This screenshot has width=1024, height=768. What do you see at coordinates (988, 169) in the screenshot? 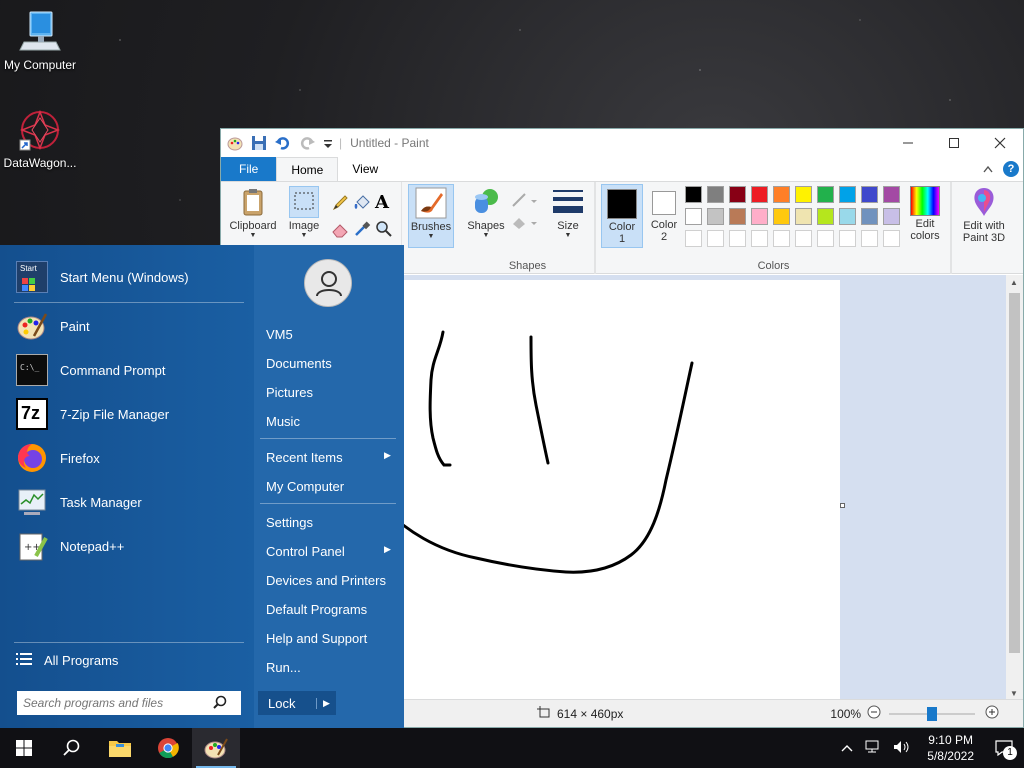
I see `collapse-ribbon-icon` at bounding box center [988, 169].